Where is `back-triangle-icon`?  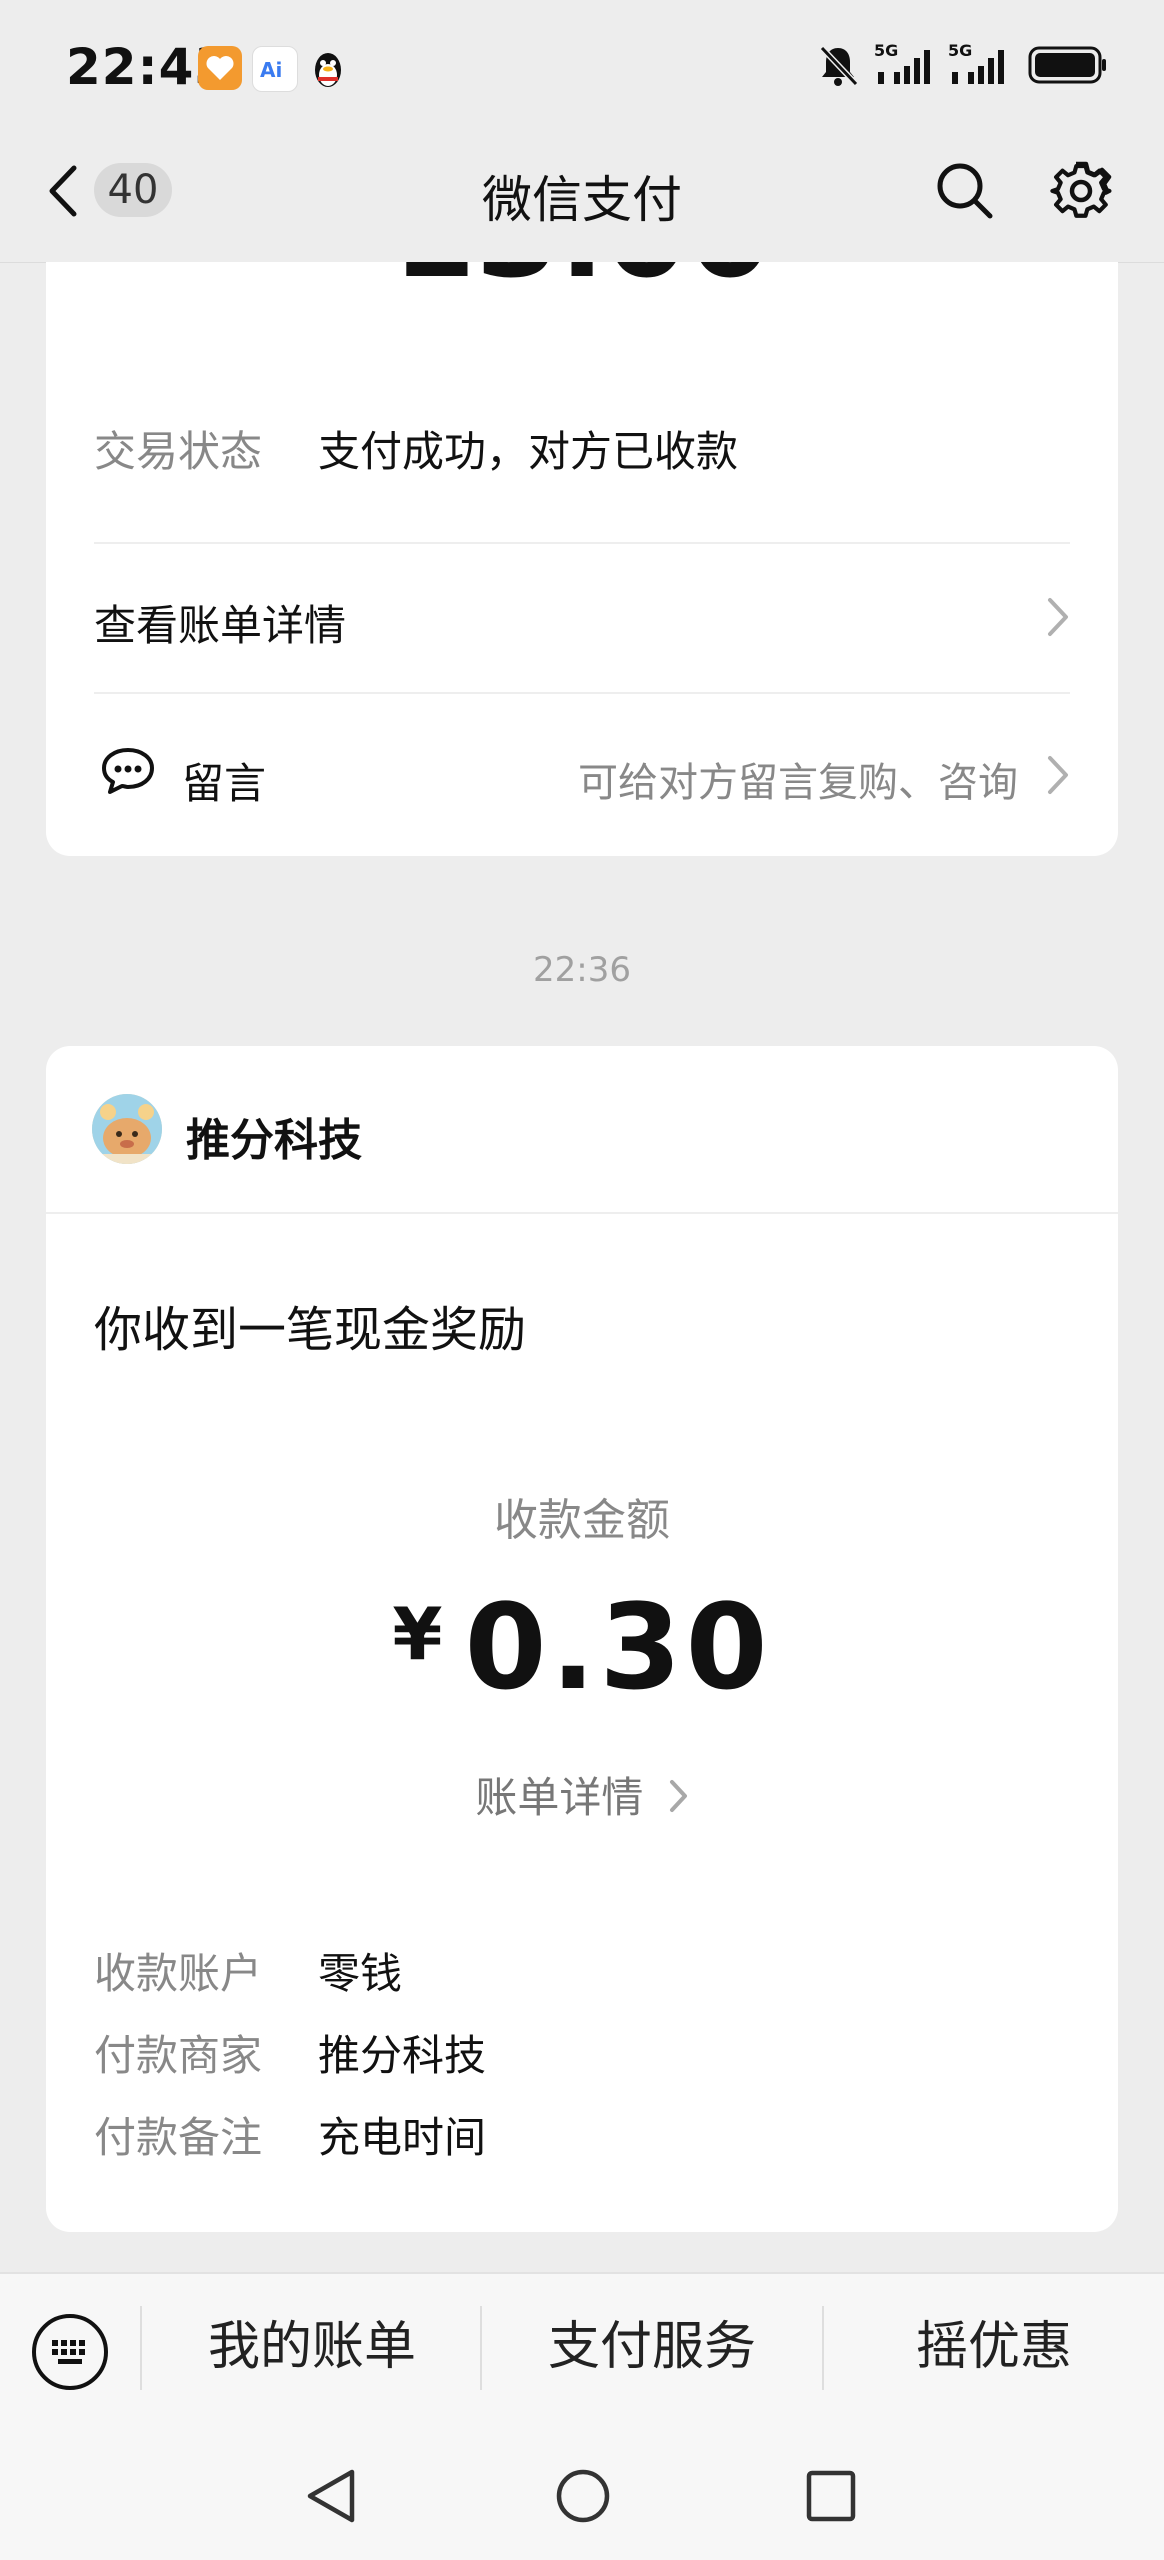 back-triangle-icon is located at coordinates (331, 2498).